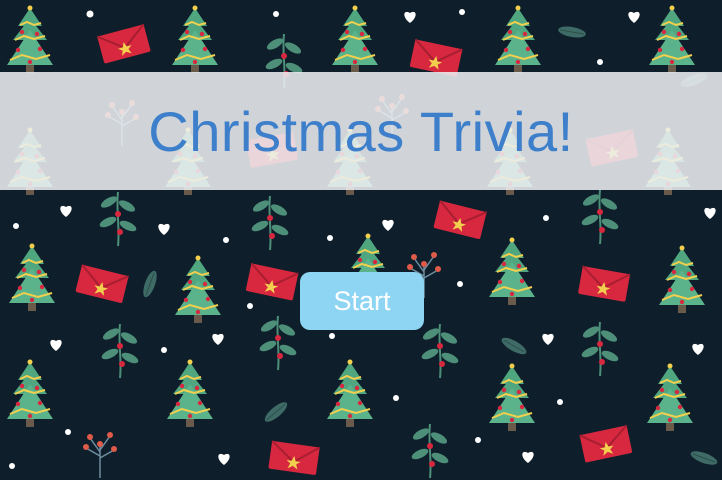 The width and height of the screenshot is (722, 480). What do you see at coordinates (362, 301) in the screenshot?
I see `start-button: Start` at bounding box center [362, 301].